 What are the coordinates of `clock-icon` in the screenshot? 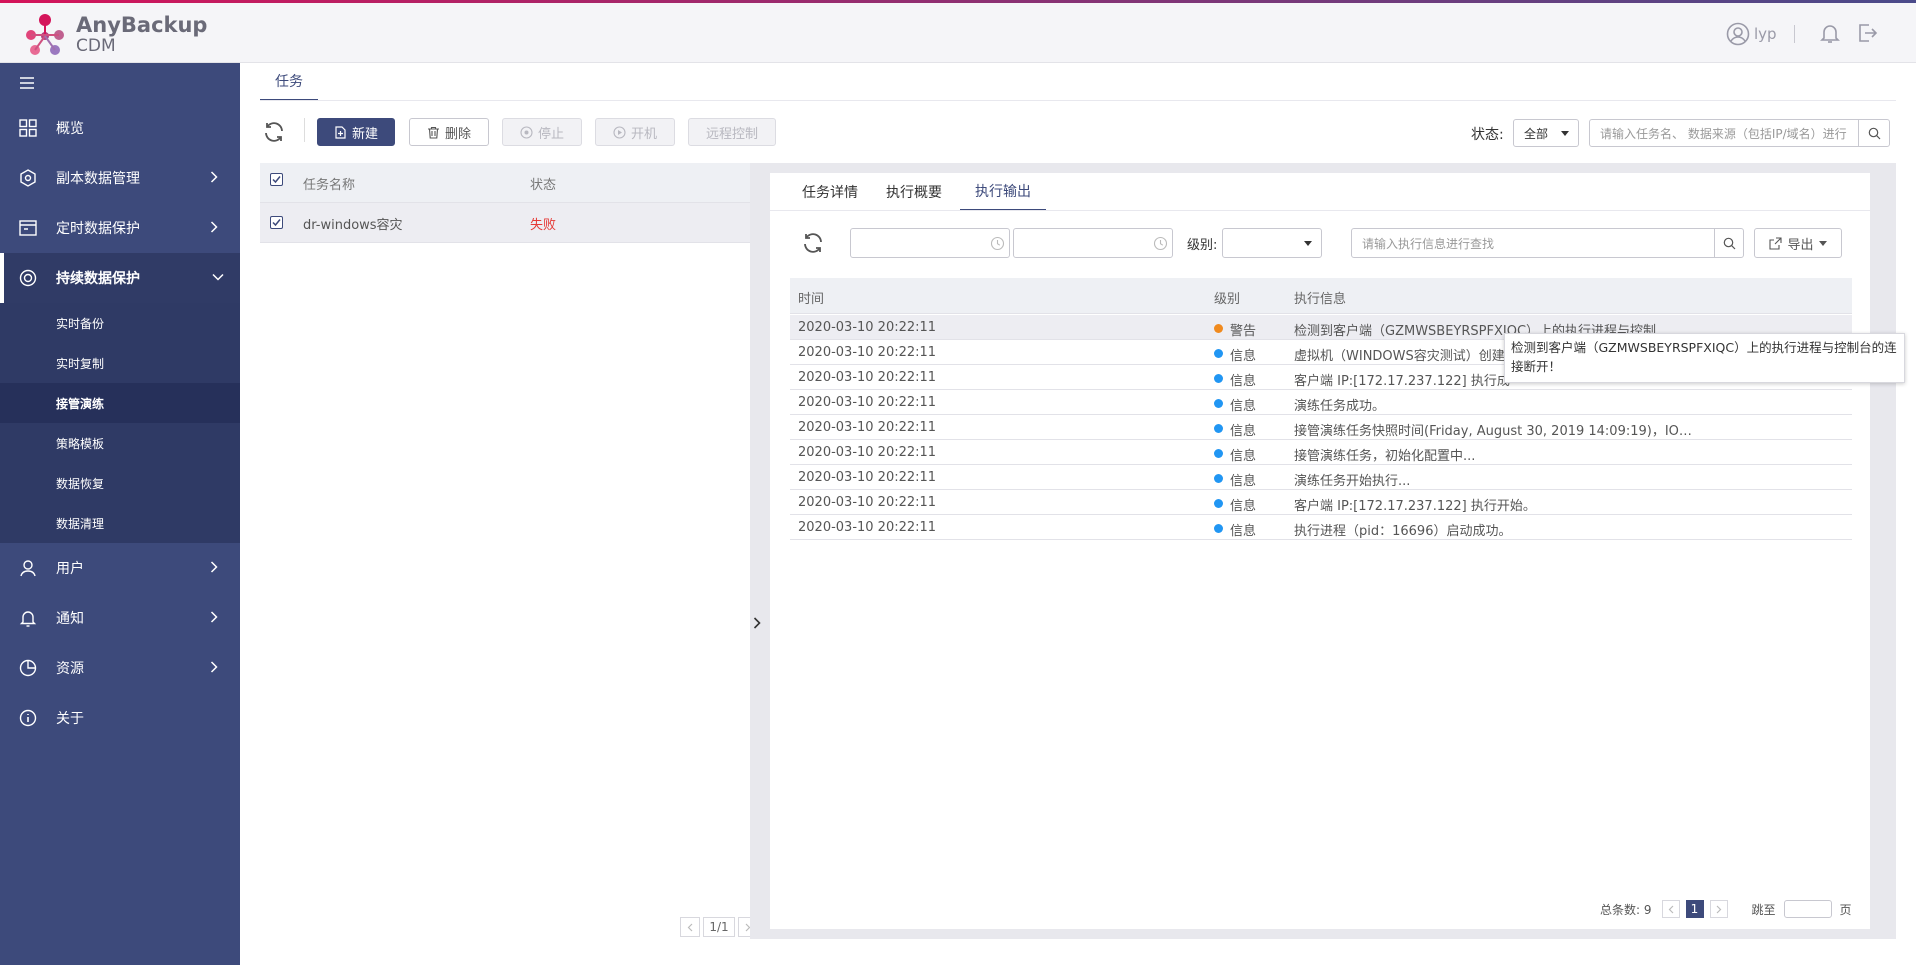 It's located at (997, 243).